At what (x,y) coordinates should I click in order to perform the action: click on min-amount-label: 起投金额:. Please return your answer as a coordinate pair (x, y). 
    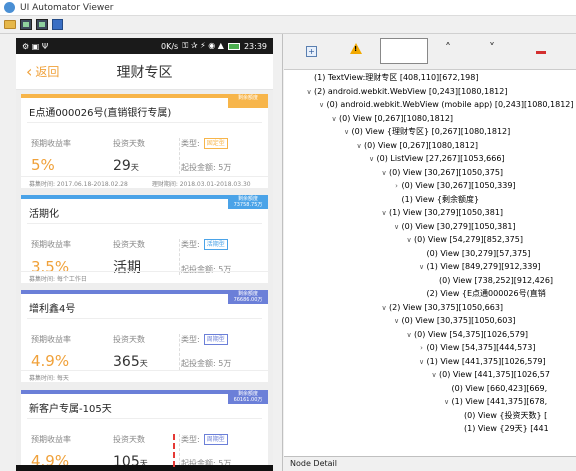
    Looking at the image, I should click on (198, 167).